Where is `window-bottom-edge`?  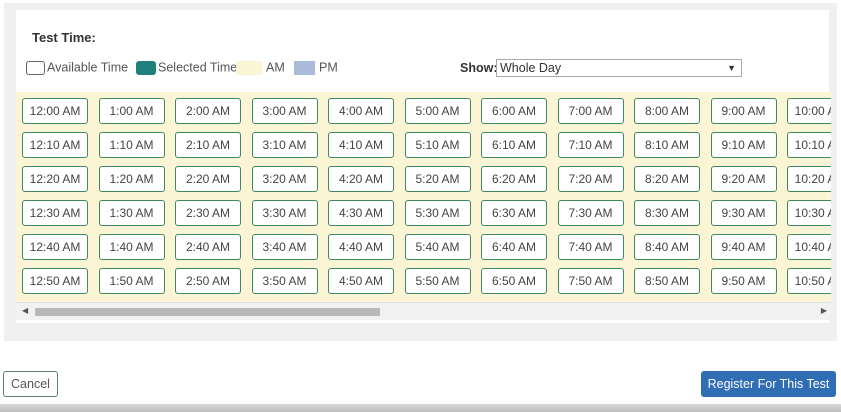 window-bottom-edge is located at coordinates (420, 408).